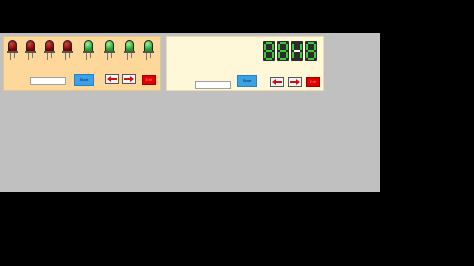 The width and height of the screenshot is (474, 266). What do you see at coordinates (213, 85) in the screenshot?
I see `segment-value-input` at bounding box center [213, 85].